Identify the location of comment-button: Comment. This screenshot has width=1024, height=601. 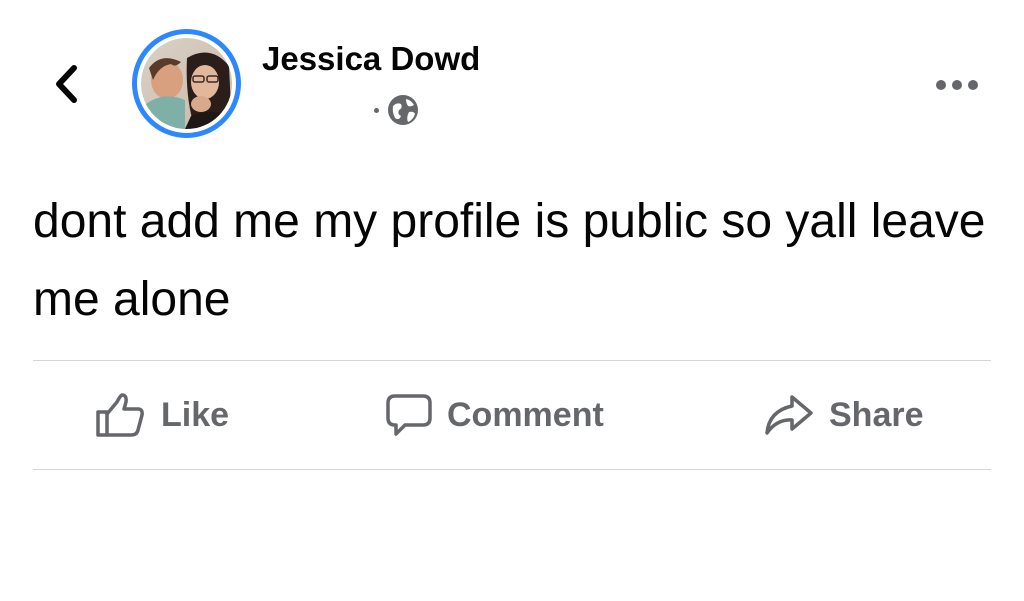
(494, 415).